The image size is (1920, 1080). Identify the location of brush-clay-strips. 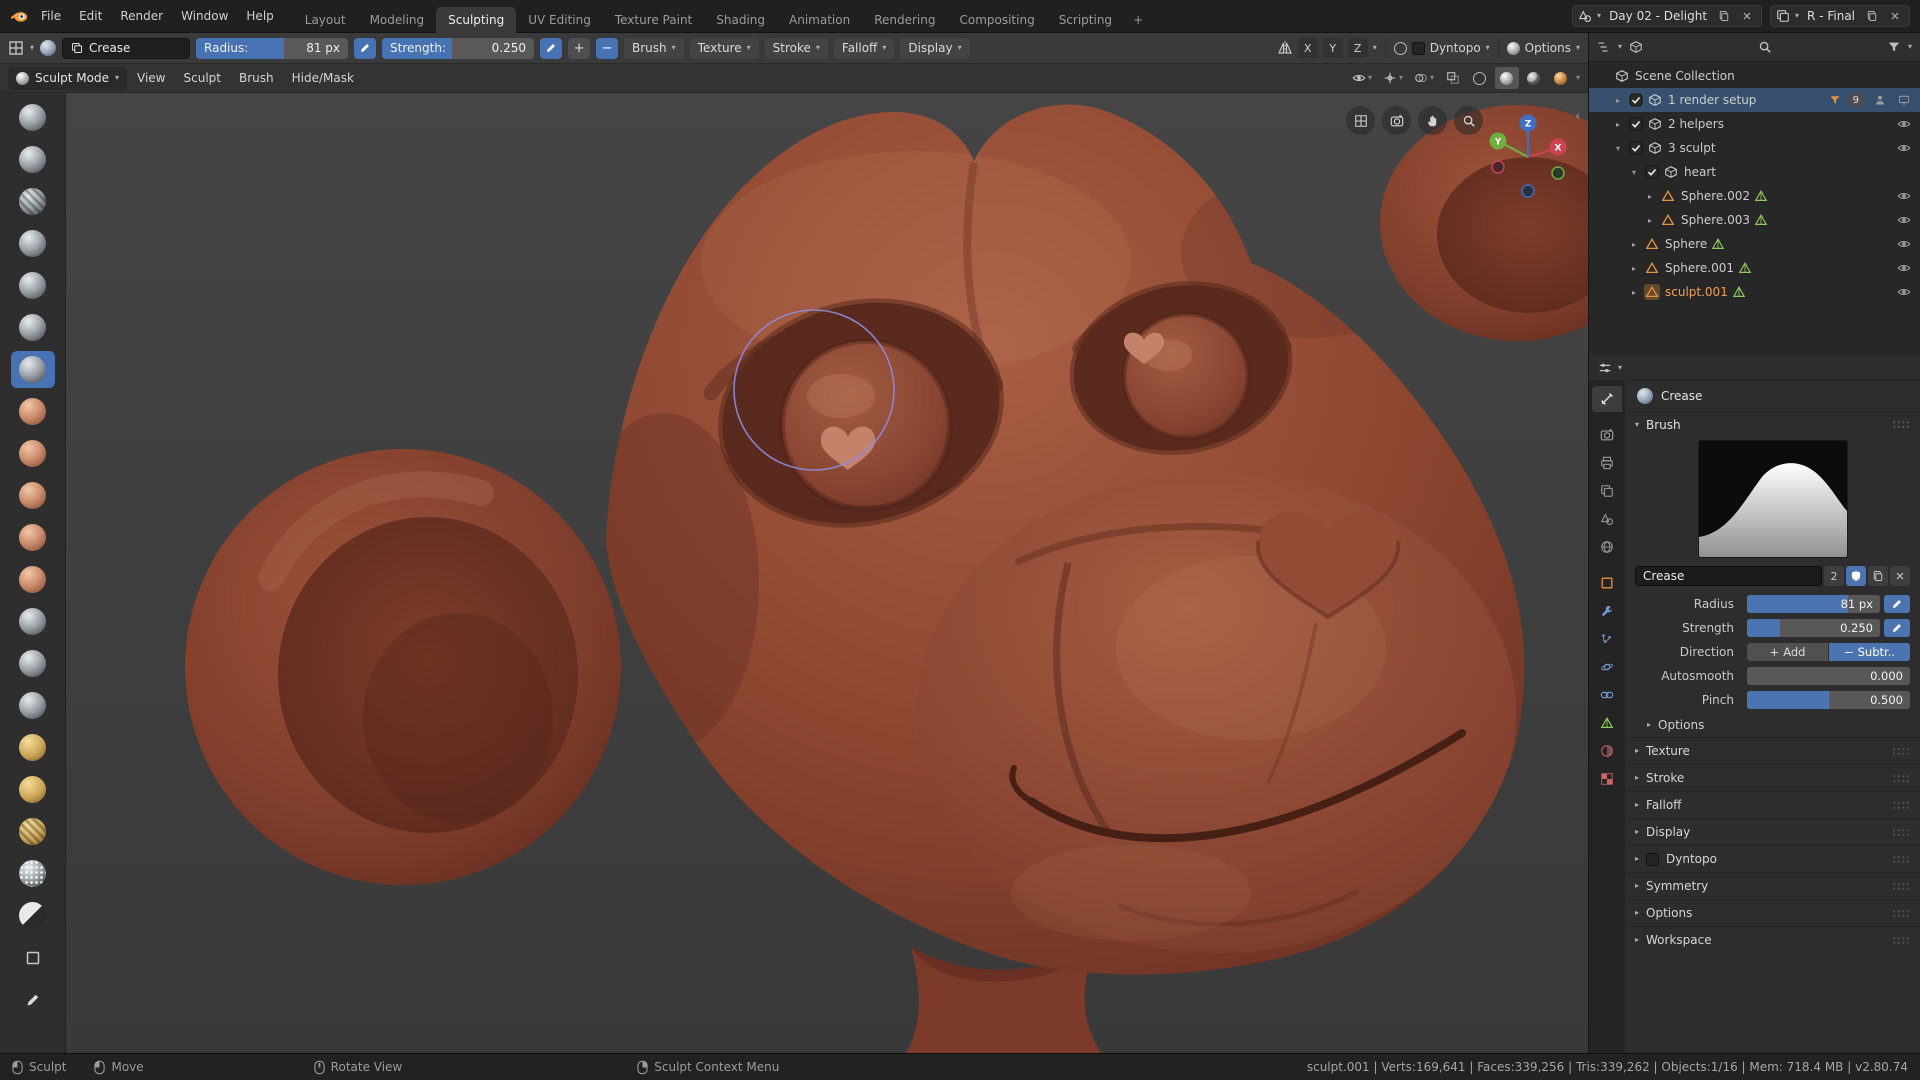
(33, 201).